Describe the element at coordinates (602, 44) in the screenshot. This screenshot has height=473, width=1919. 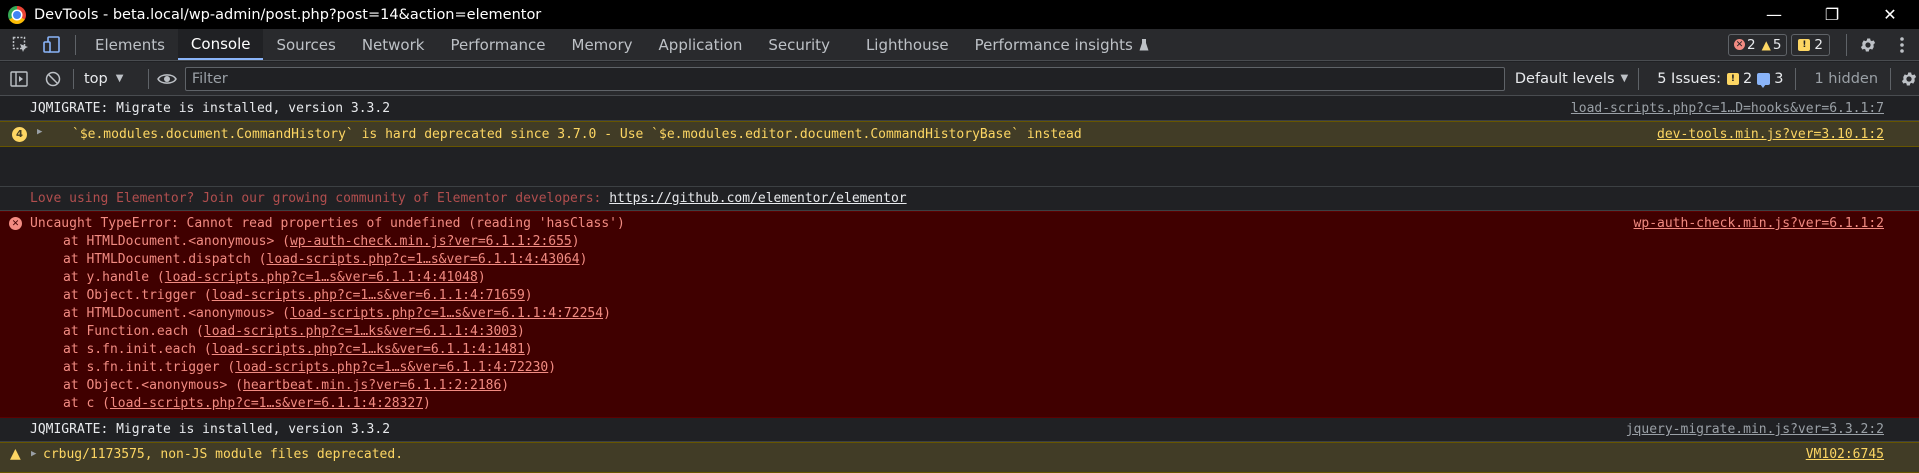
I see `tab-memory: Memory` at that location.